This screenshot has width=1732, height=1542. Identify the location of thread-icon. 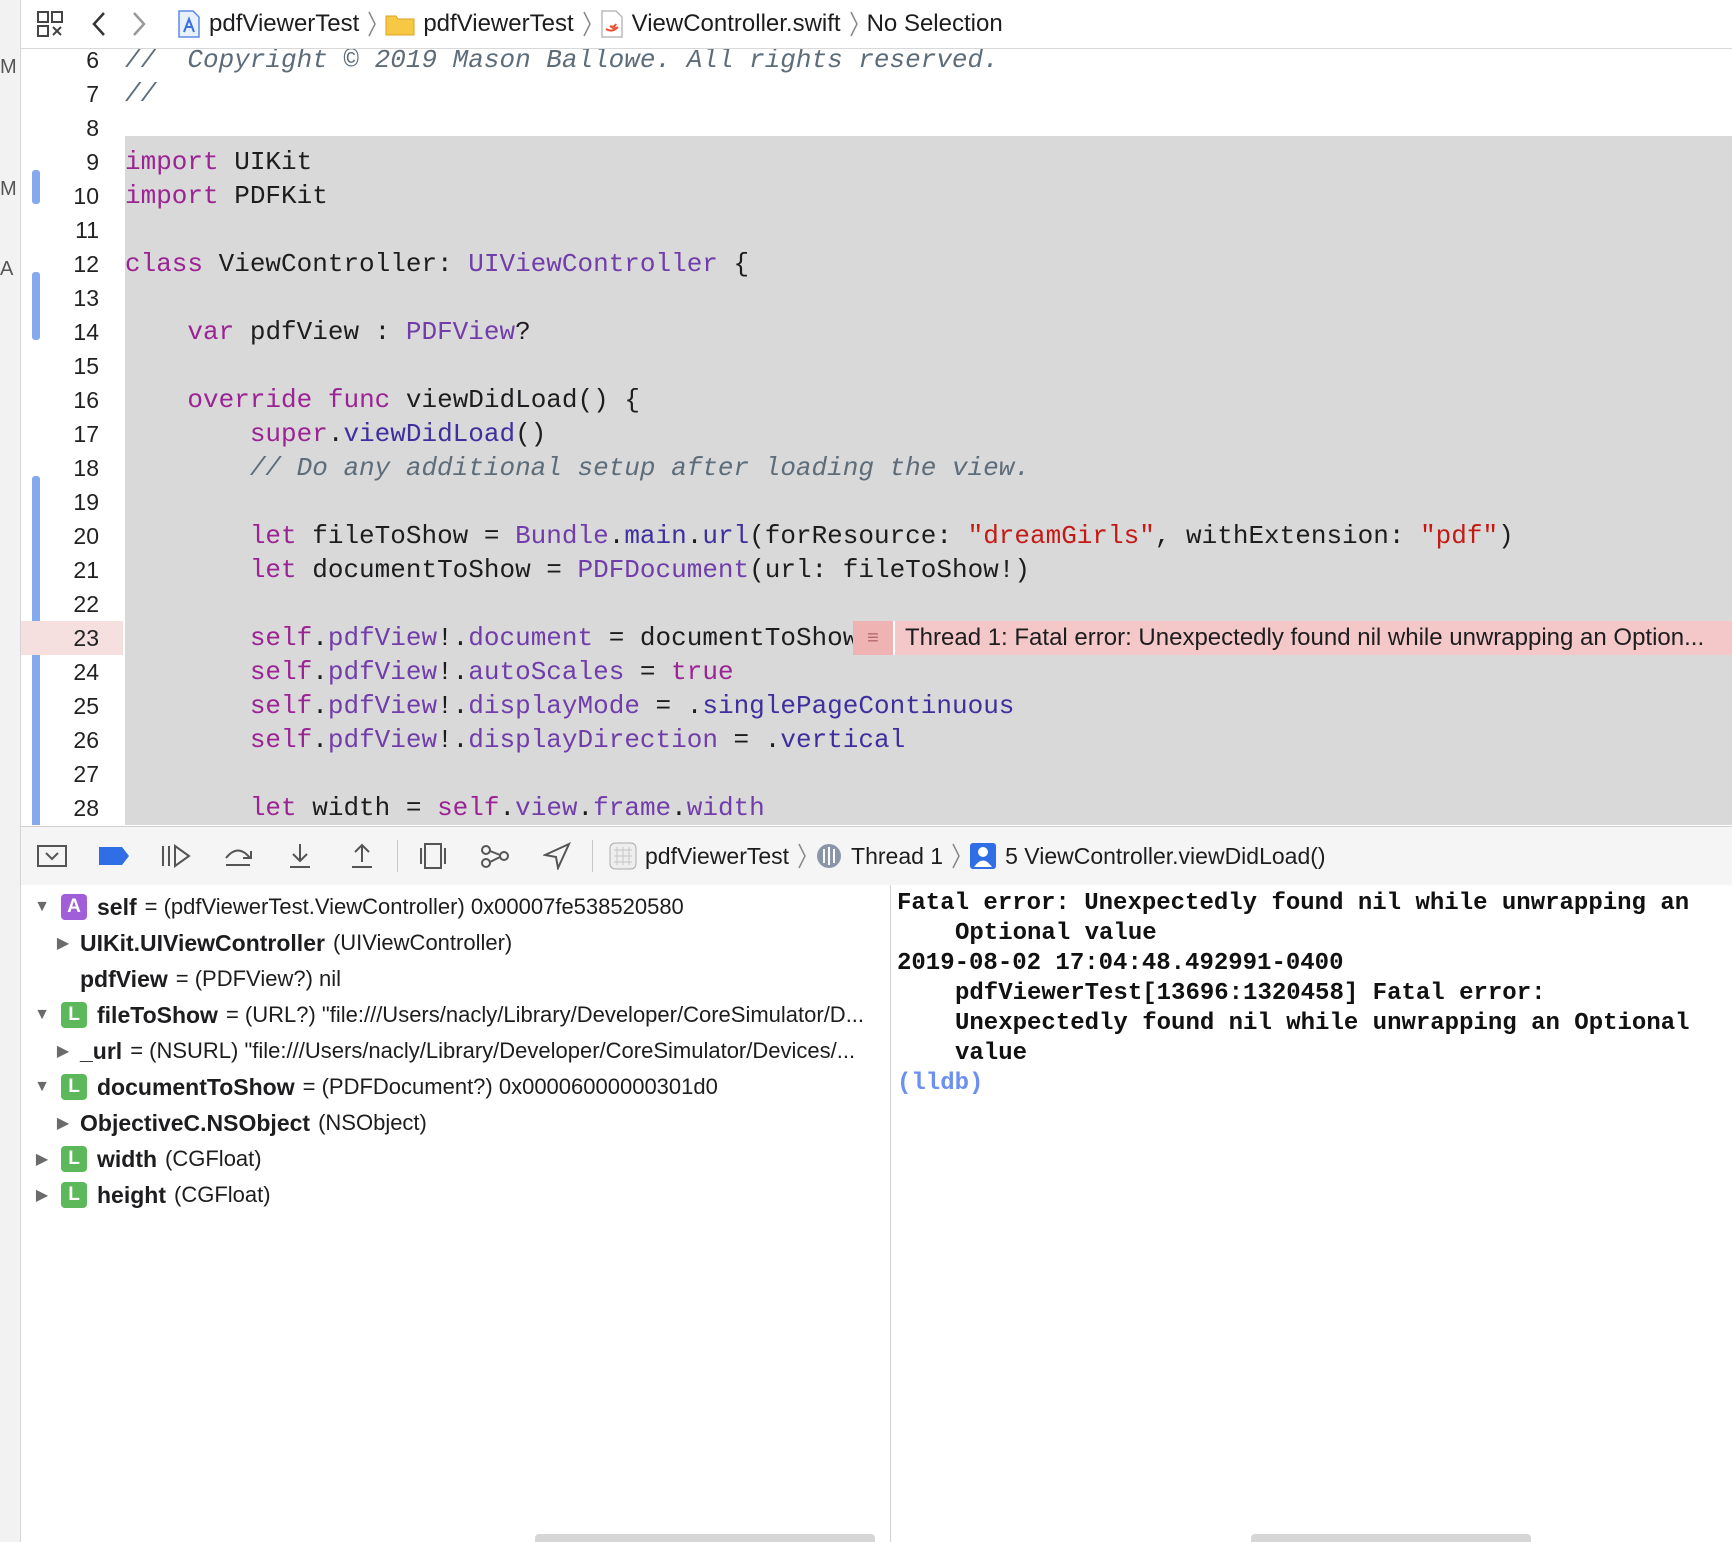
(829, 856).